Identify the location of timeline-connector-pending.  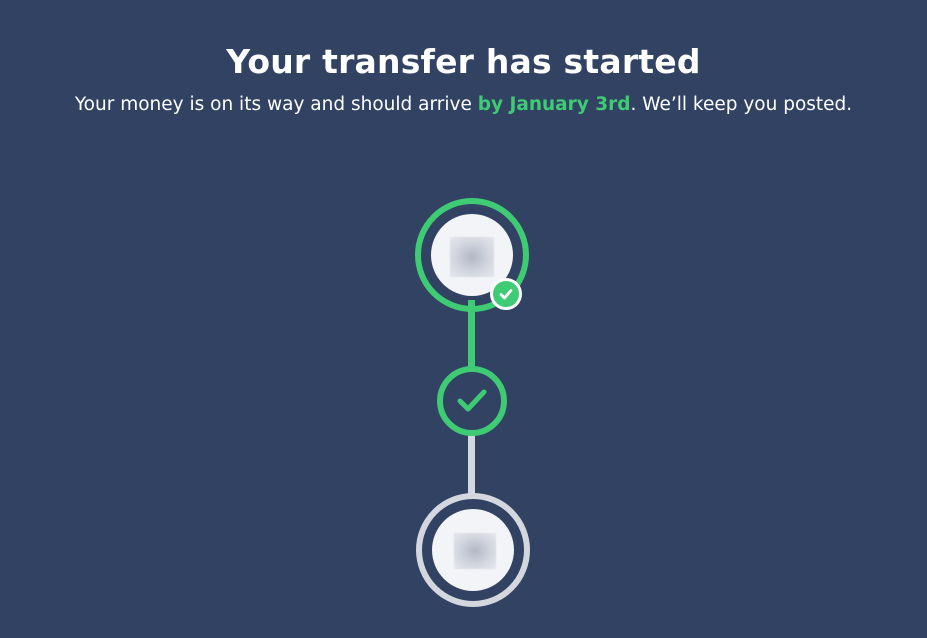
(471, 465).